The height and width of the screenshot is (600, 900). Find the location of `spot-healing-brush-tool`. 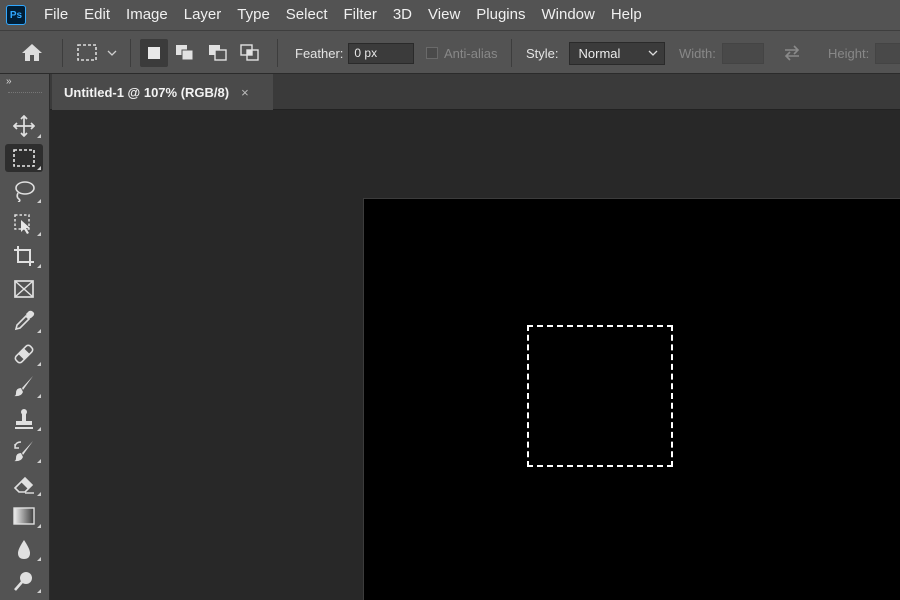

spot-healing-brush-tool is located at coordinates (24, 354).